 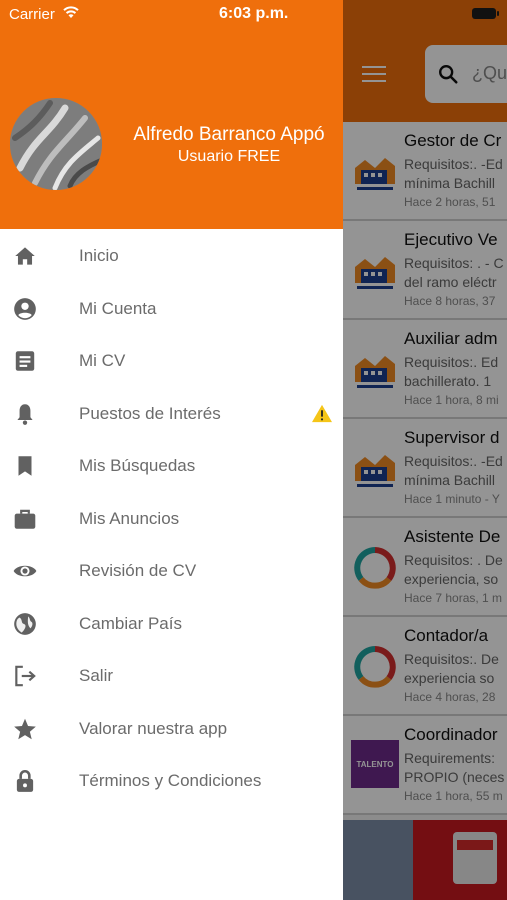 What do you see at coordinates (102, 360) in the screenshot?
I see `menu-item-label: Mi CV` at bounding box center [102, 360].